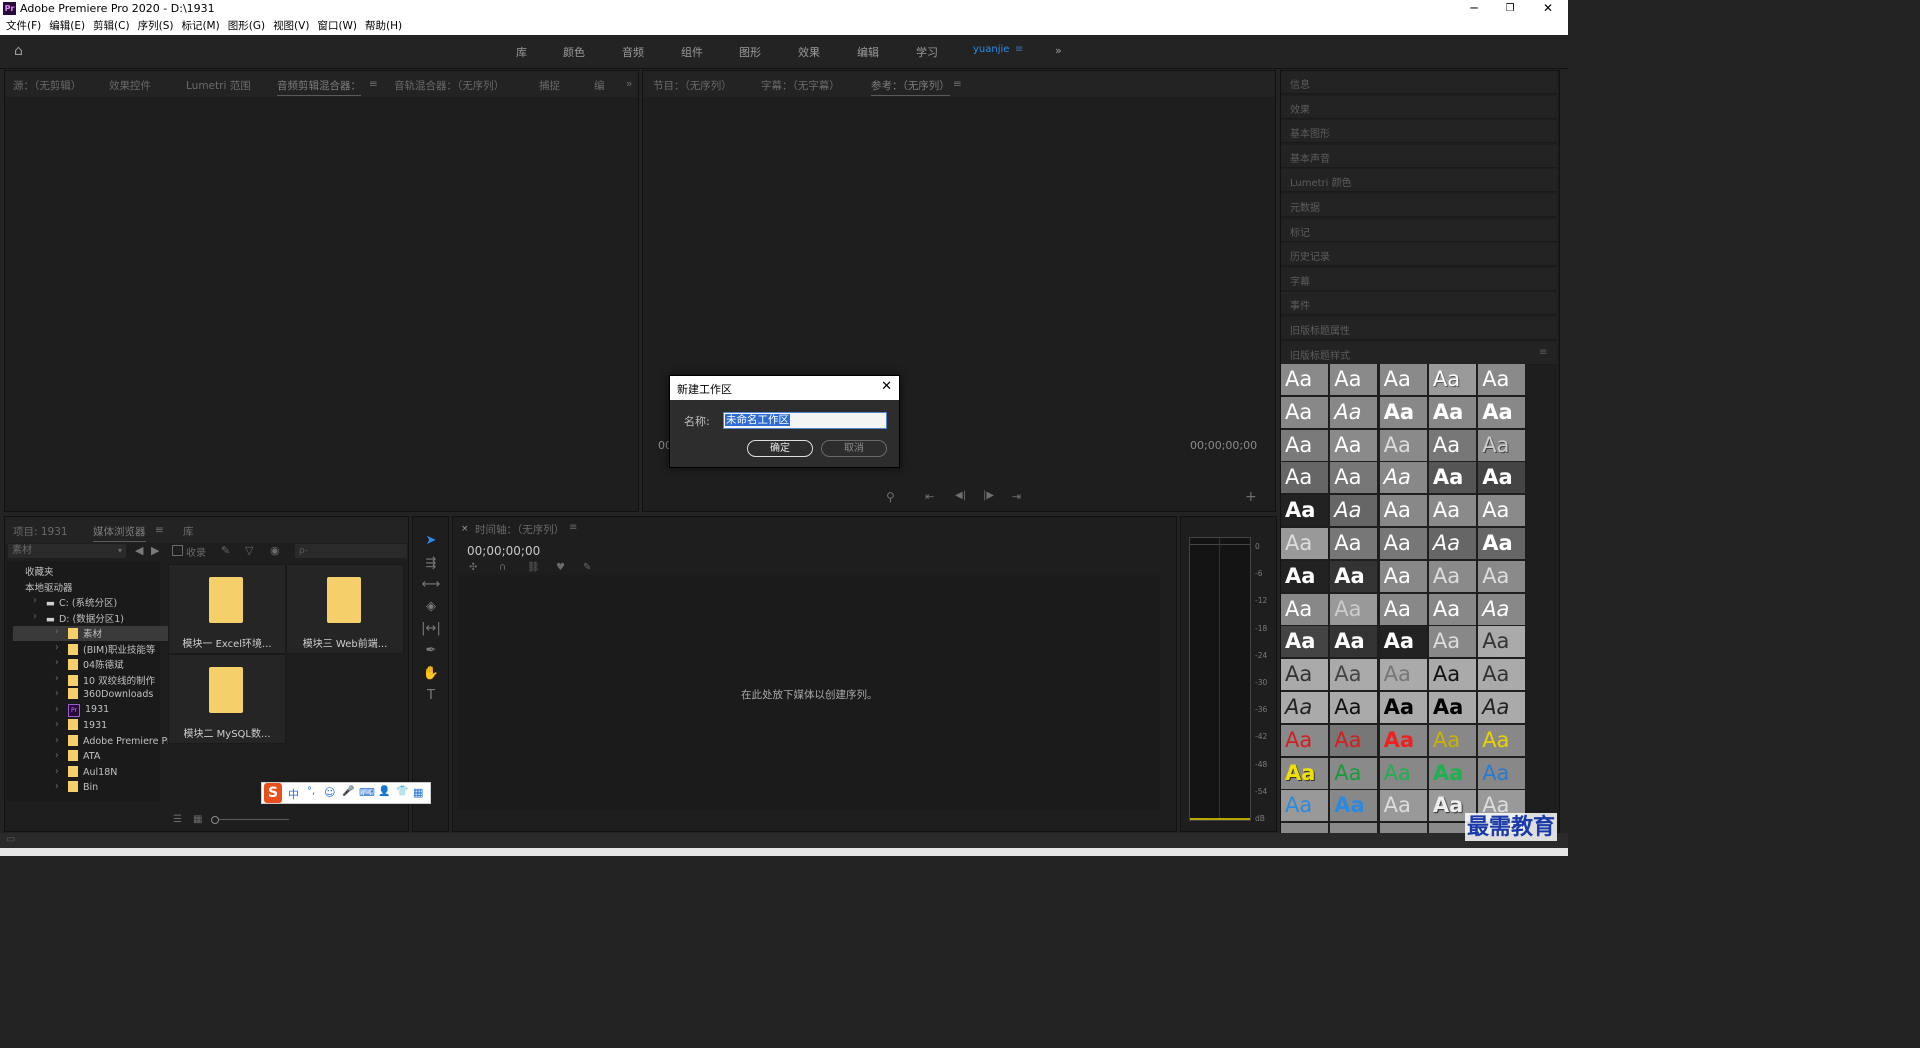 Image resolution: width=1920 pixels, height=1048 pixels. I want to click on tab-lumetri-scopes: Lumetri 范围, so click(218, 85).